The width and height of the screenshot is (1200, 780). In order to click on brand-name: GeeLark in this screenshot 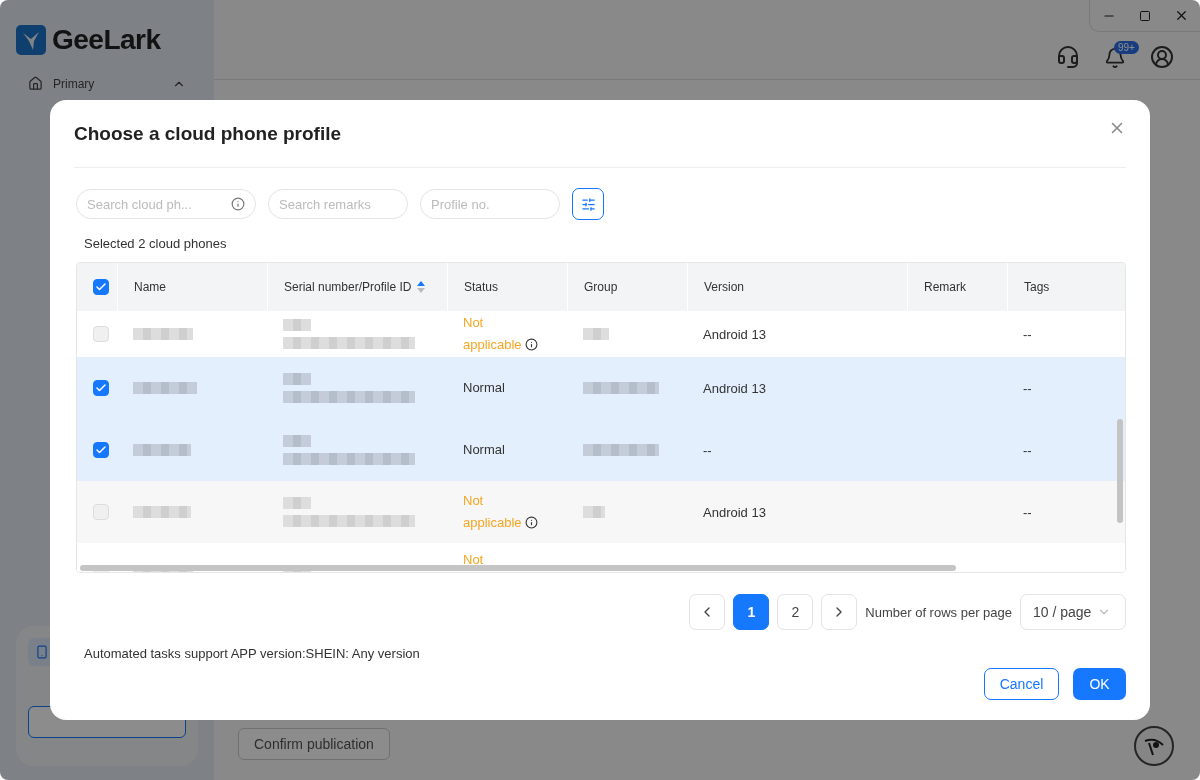, I will do `click(106, 40)`.